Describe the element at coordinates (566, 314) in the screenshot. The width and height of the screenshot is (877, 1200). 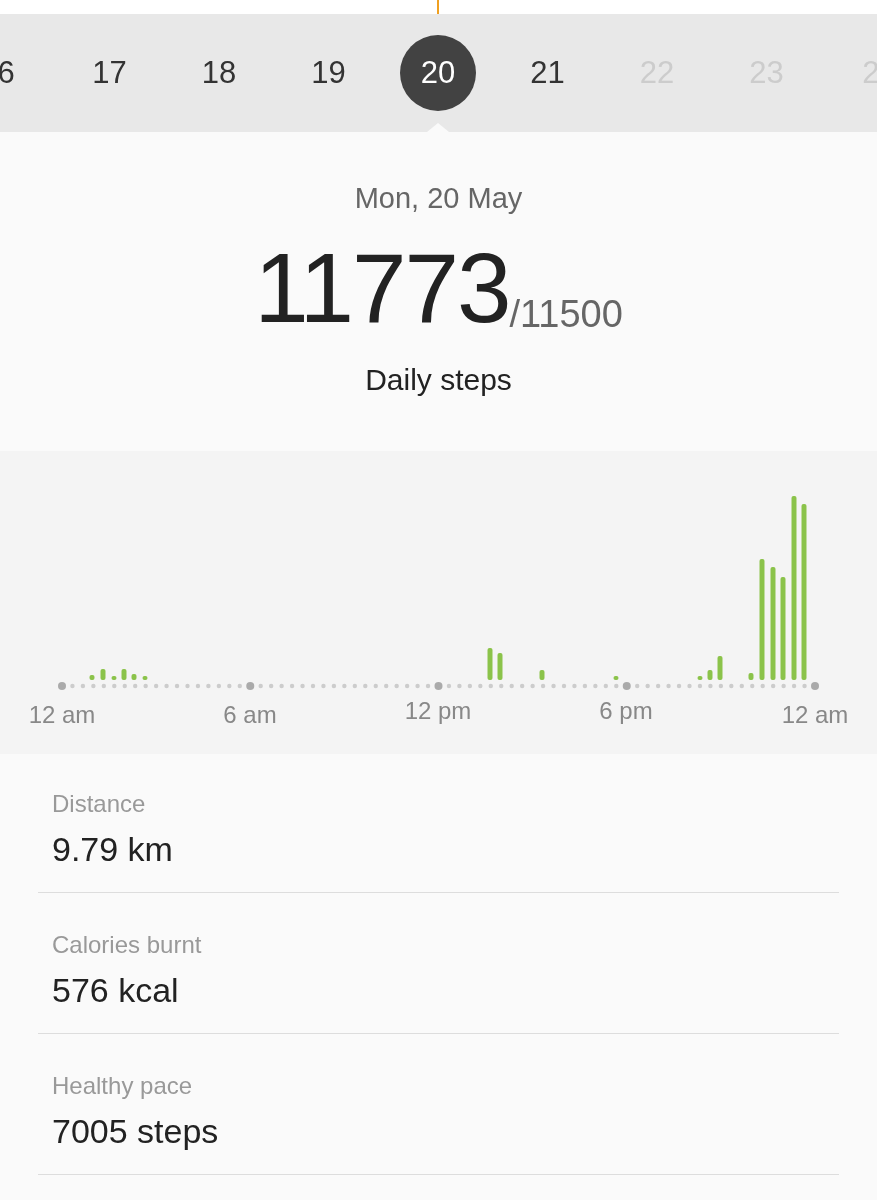
I see `step-goal: /11500` at that location.